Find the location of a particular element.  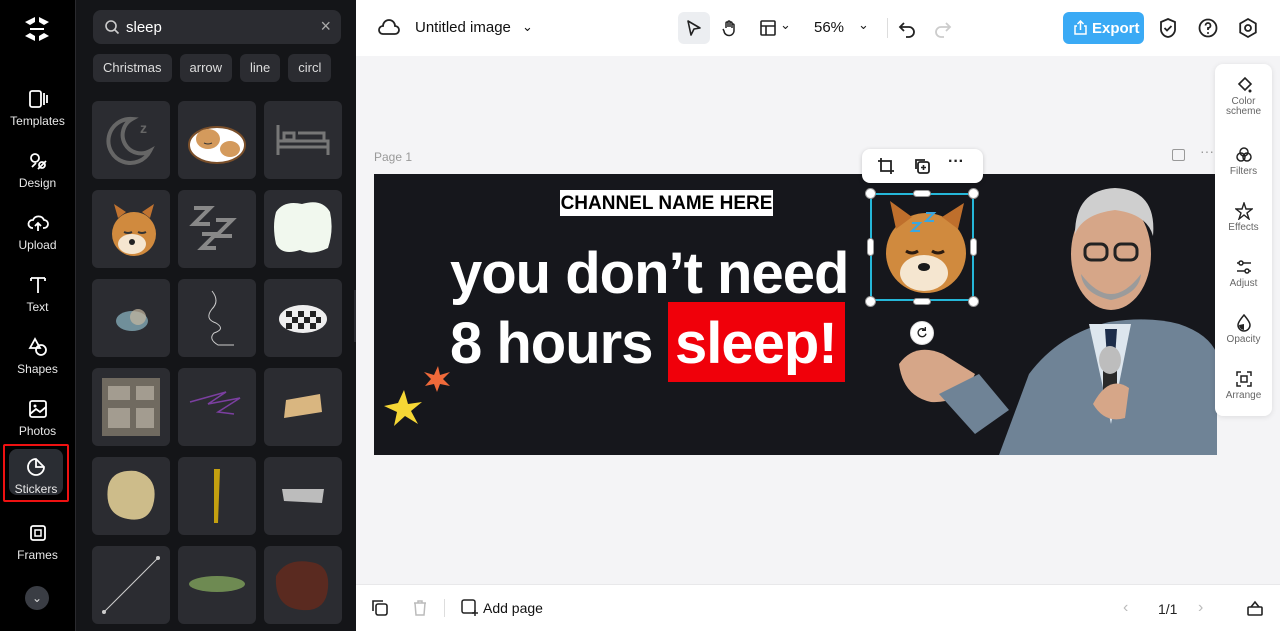

select-tool-button is located at coordinates (694, 28).